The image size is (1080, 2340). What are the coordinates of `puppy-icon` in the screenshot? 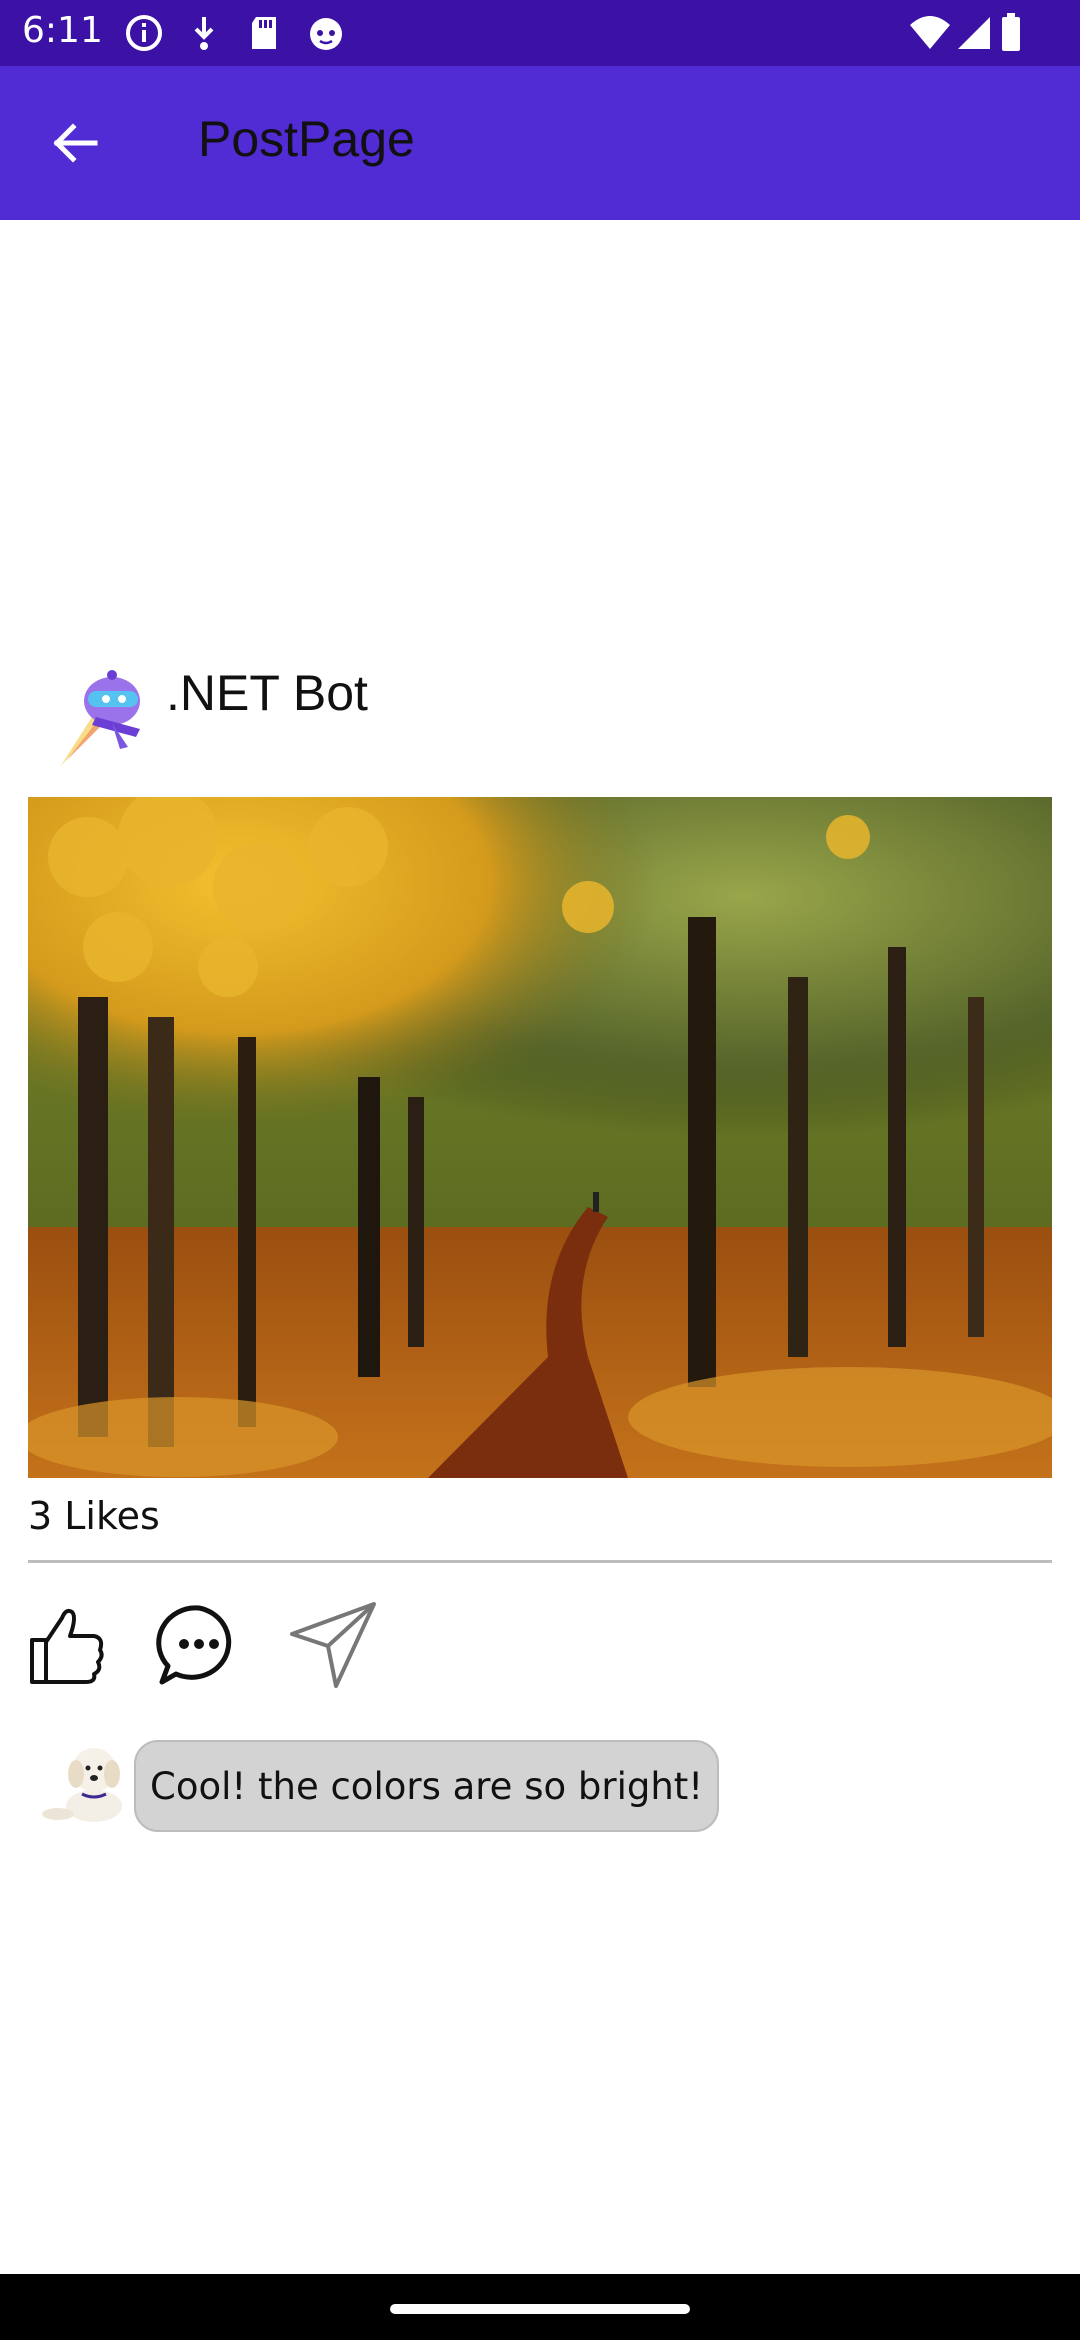 It's located at (82, 1785).